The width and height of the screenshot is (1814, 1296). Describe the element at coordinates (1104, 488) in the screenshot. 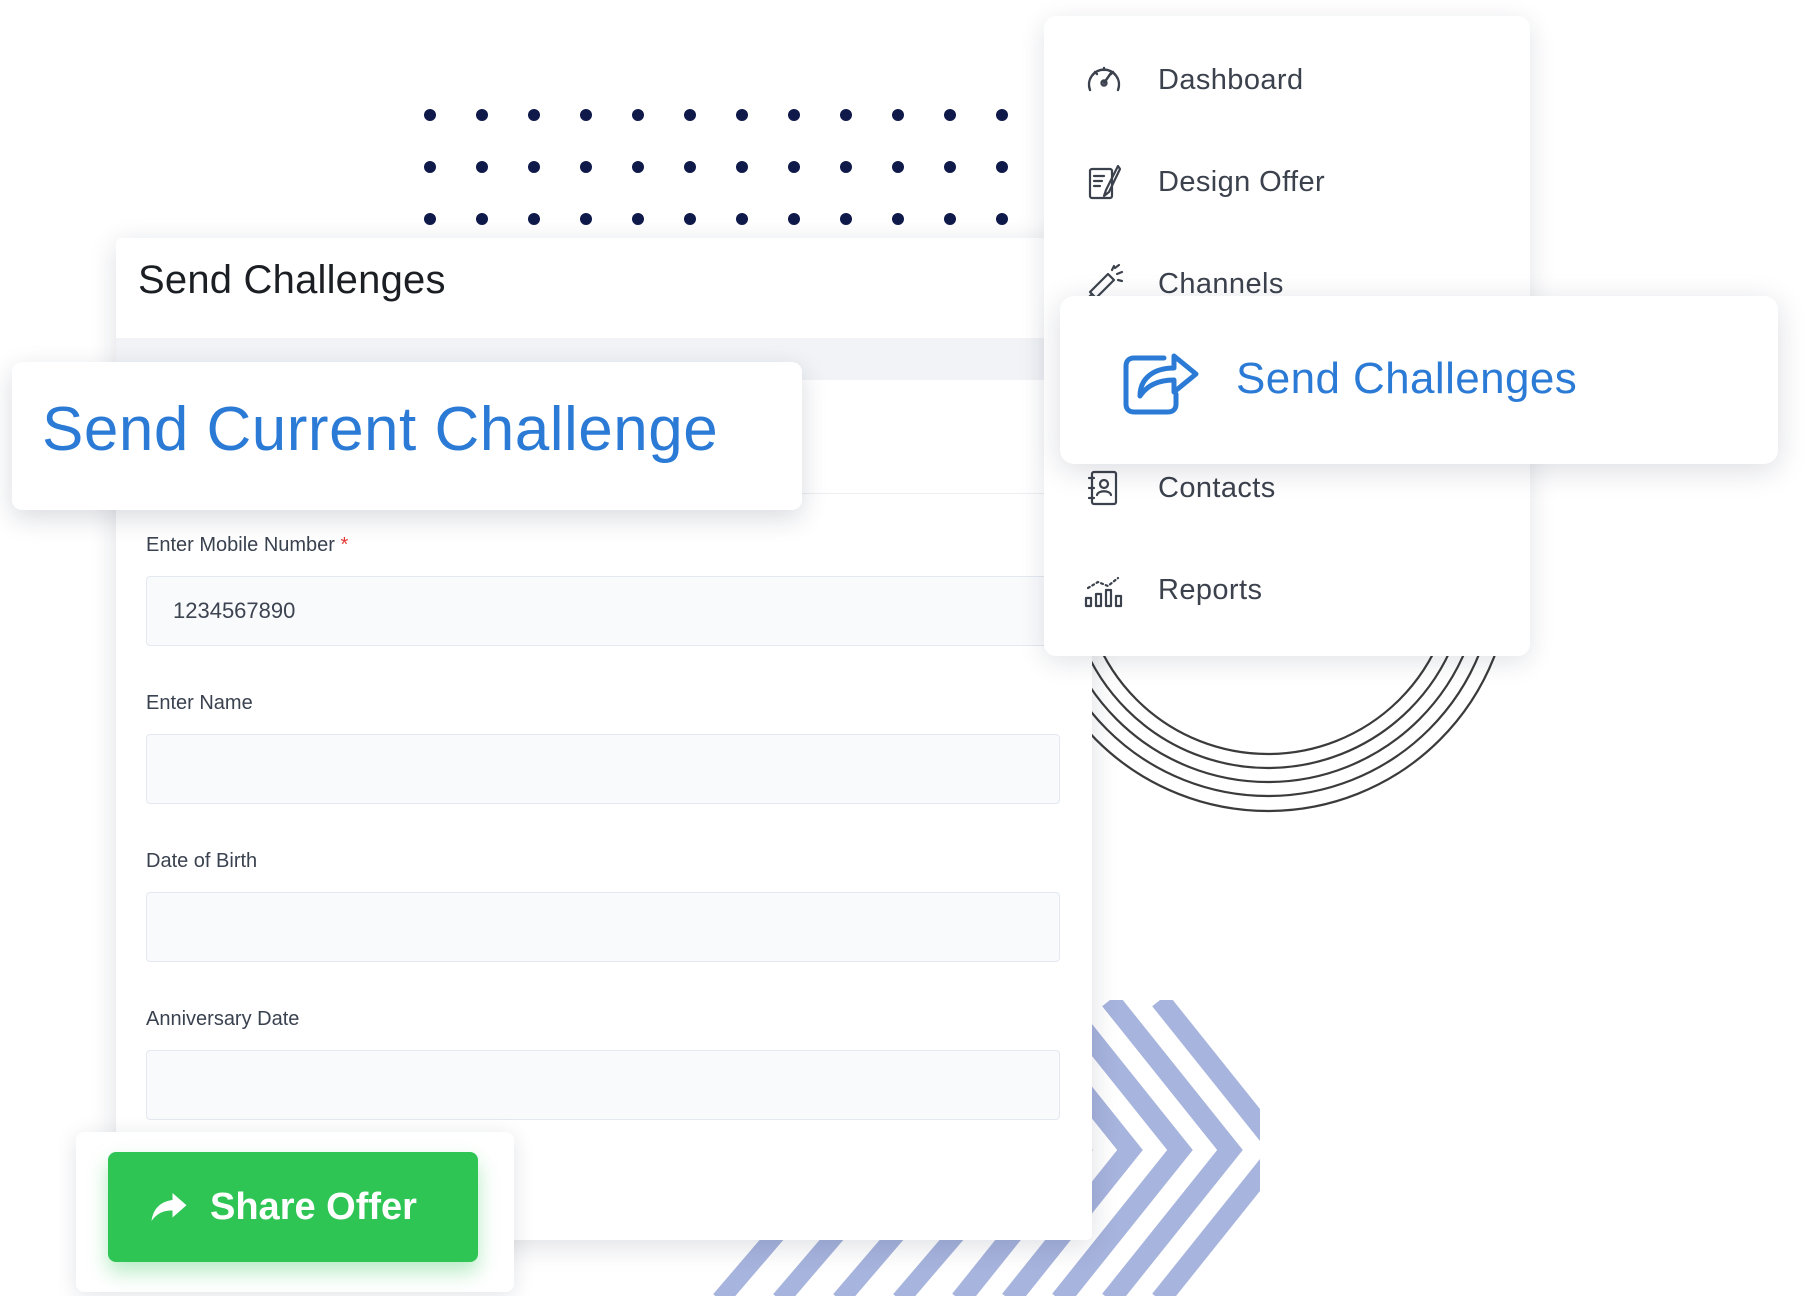

I see `contact-book-icon` at that location.